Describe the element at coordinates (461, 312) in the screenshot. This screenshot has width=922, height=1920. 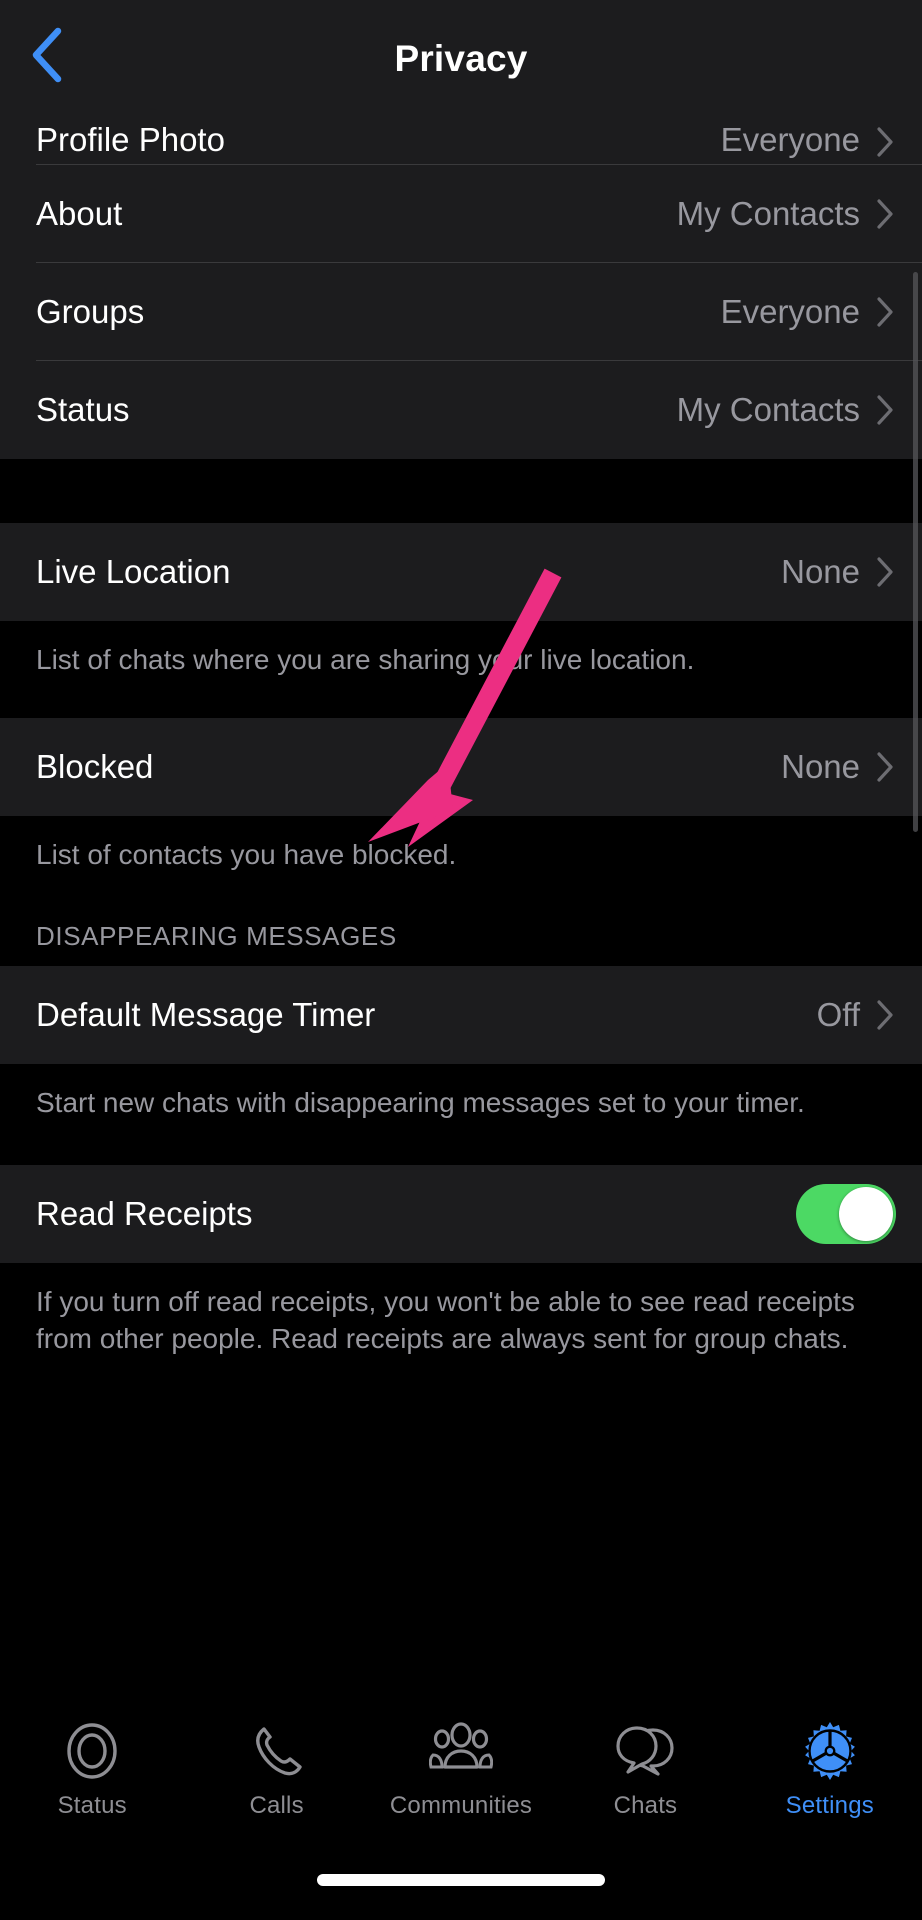
I see `row-groups: Groups Everyone` at that location.